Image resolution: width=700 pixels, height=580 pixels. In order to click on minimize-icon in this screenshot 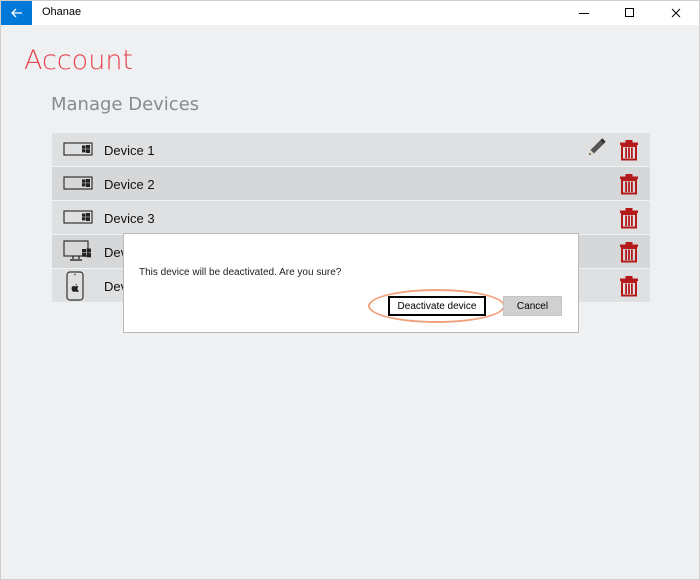, I will do `click(584, 13)`.